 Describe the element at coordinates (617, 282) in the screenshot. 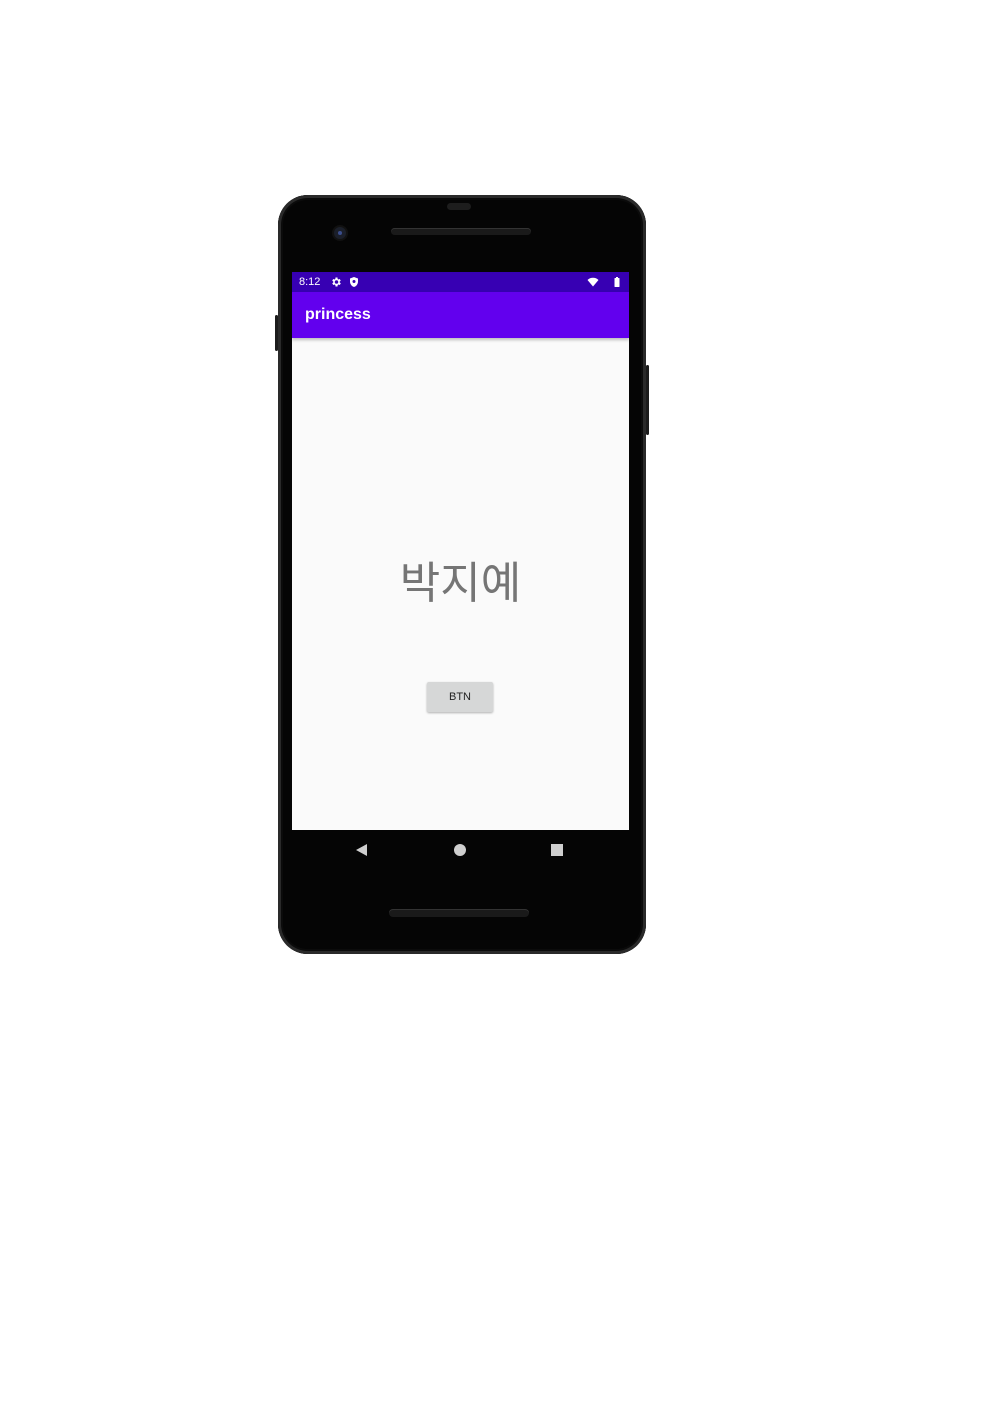

I see `battery-icon` at that location.